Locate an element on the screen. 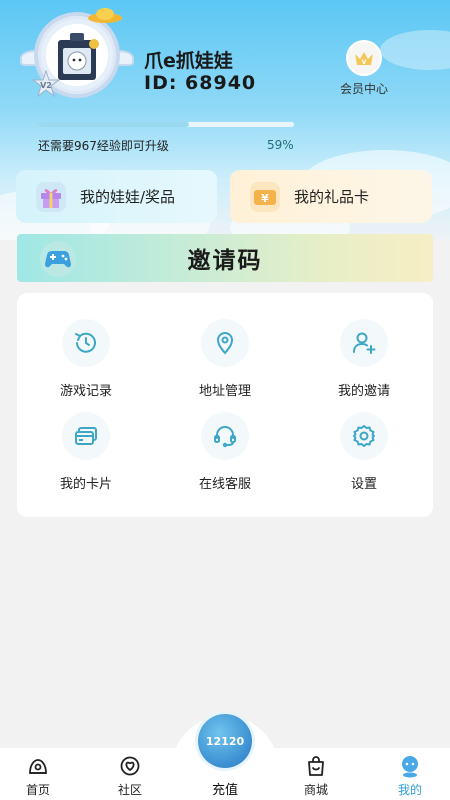  invite-code-label: 邀请码 is located at coordinates (225, 261).